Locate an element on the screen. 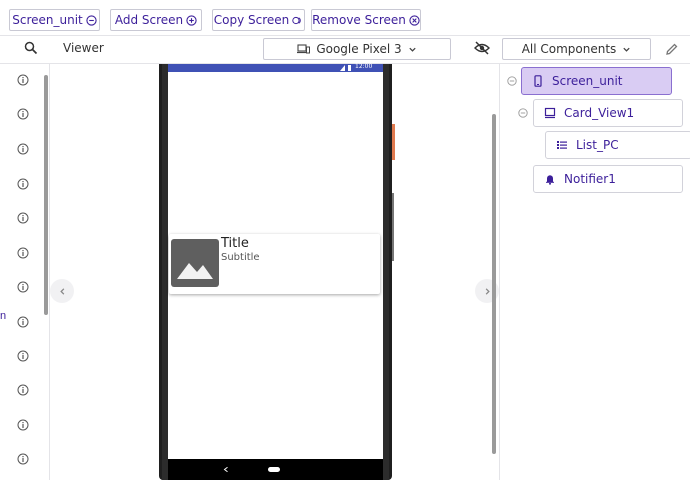 The image size is (690, 480). copy-icon is located at coordinates (296, 20).